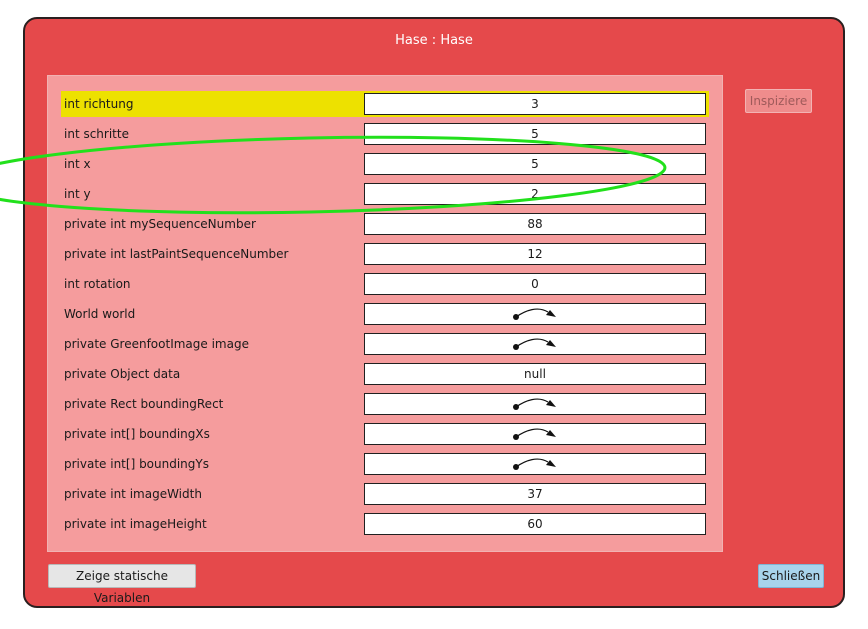 This screenshot has width=868, height=629. What do you see at coordinates (176, 254) in the screenshot?
I see `field-name: private int lastPaintSequenceNumber` at bounding box center [176, 254].